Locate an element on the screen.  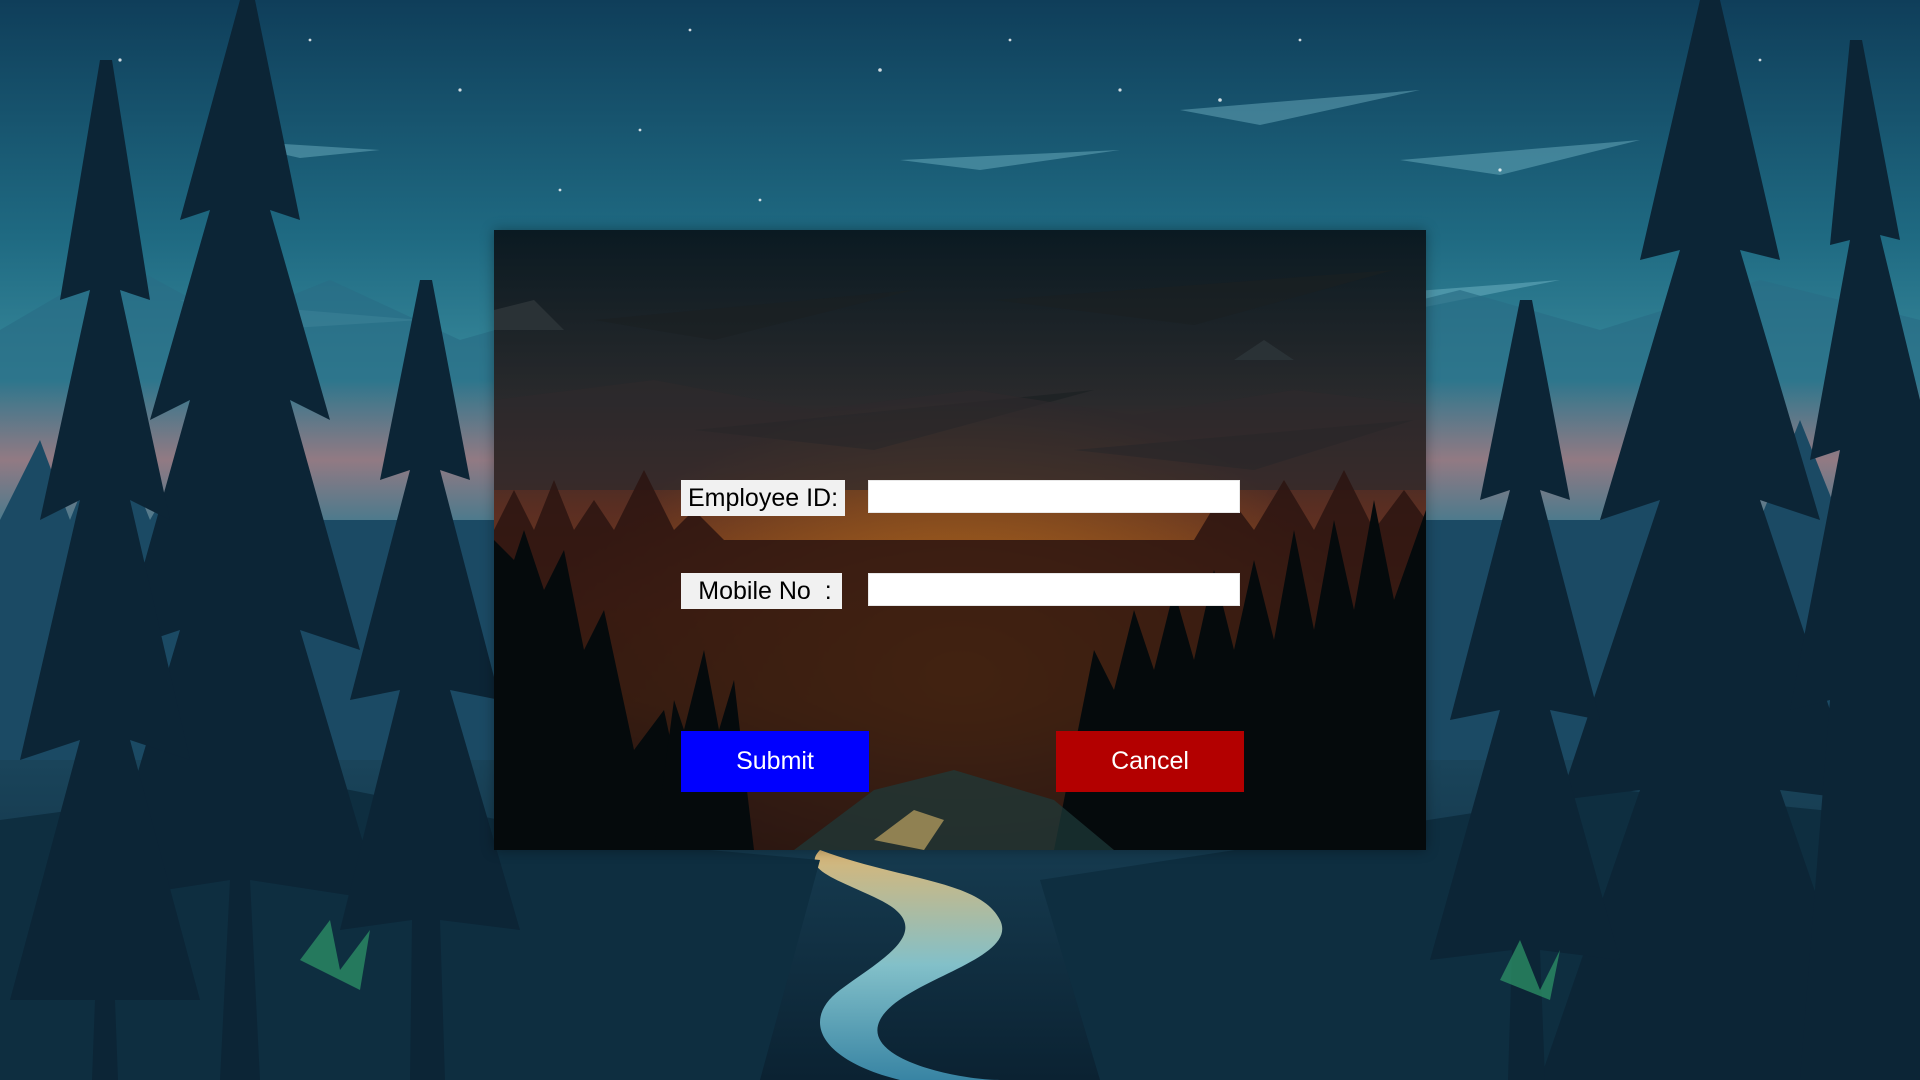
submit-button: Submit is located at coordinates (775, 761).